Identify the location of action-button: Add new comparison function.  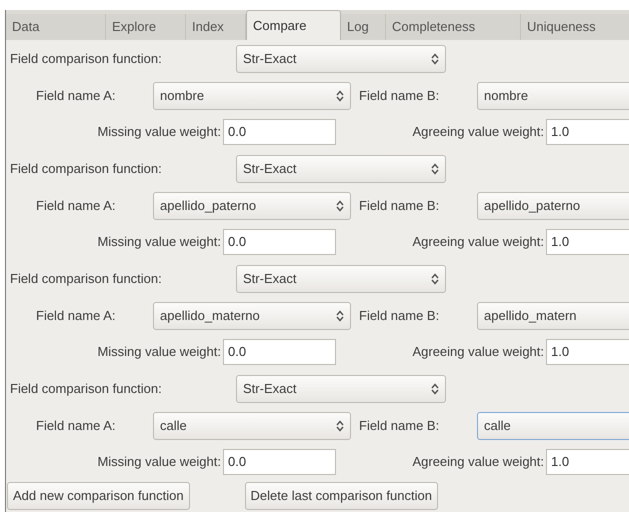
(98, 496).